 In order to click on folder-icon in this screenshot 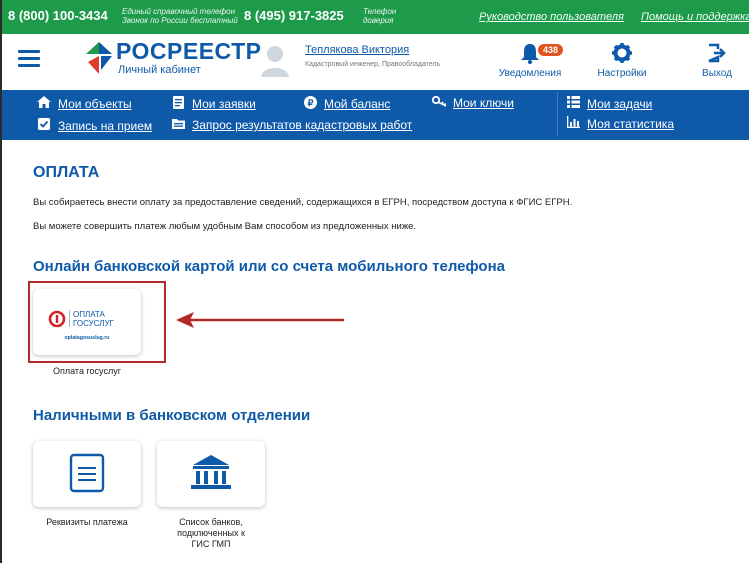, I will do `click(178, 125)`.